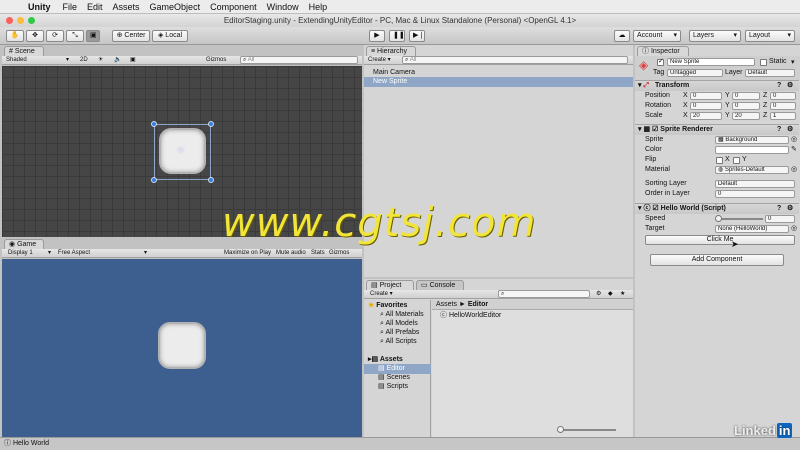 This screenshot has height=450, width=800. Describe the element at coordinates (770, 73) in the screenshot. I see `layer-dropdown: Default` at that location.